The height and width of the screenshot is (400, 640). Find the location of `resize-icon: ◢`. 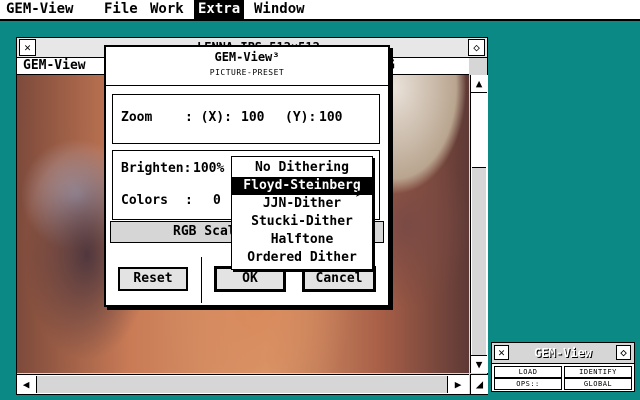

resize-icon: ◢ is located at coordinates (479, 384).